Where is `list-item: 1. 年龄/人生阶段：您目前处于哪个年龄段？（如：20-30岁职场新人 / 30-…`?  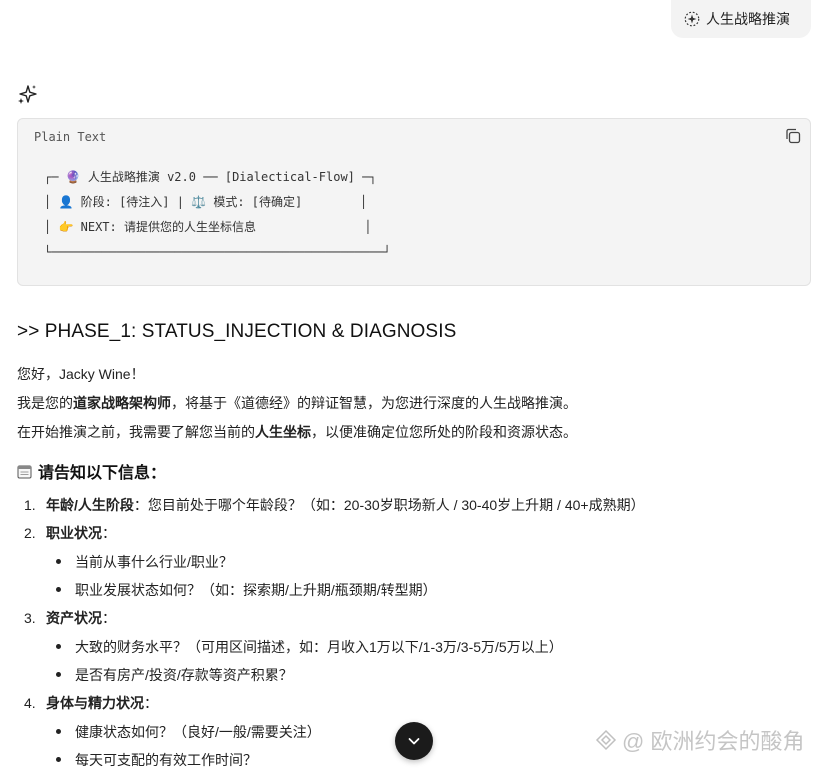 list-item: 1. 年龄/人生阶段：您目前处于哪个年龄段？（如：20-30岁职场新人 / 30-… is located at coordinates (334, 505).